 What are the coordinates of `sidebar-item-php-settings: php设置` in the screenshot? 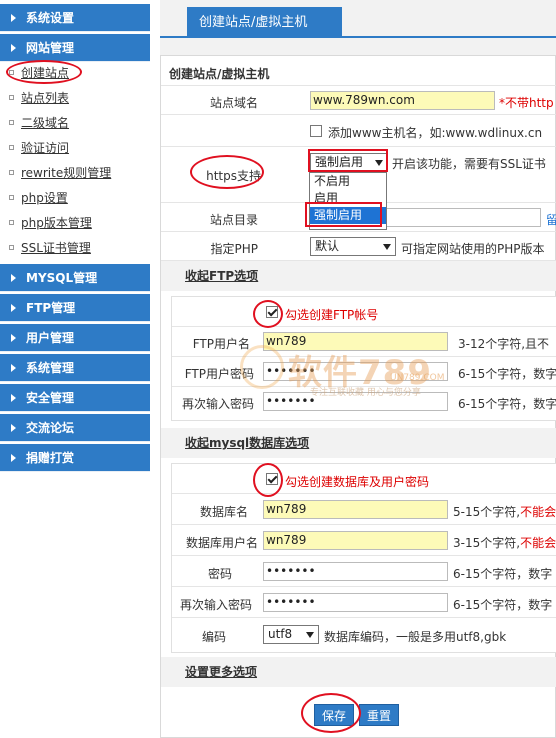 It's located at (75, 198).